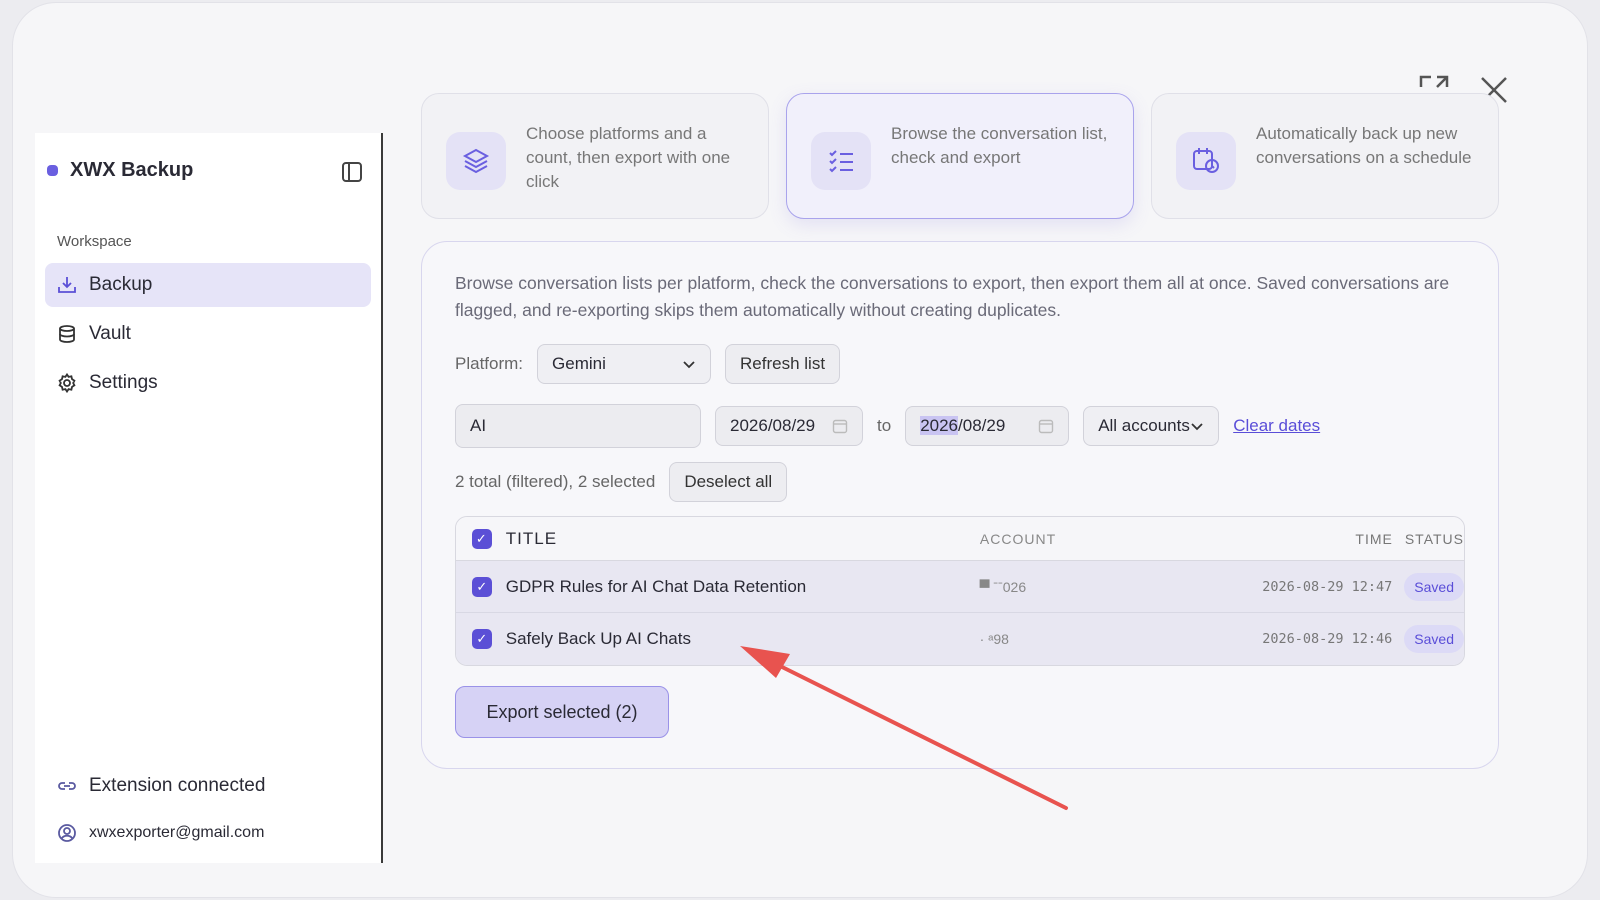 The width and height of the screenshot is (1600, 900). I want to click on date-to-selected-text: 2026, so click(939, 425).